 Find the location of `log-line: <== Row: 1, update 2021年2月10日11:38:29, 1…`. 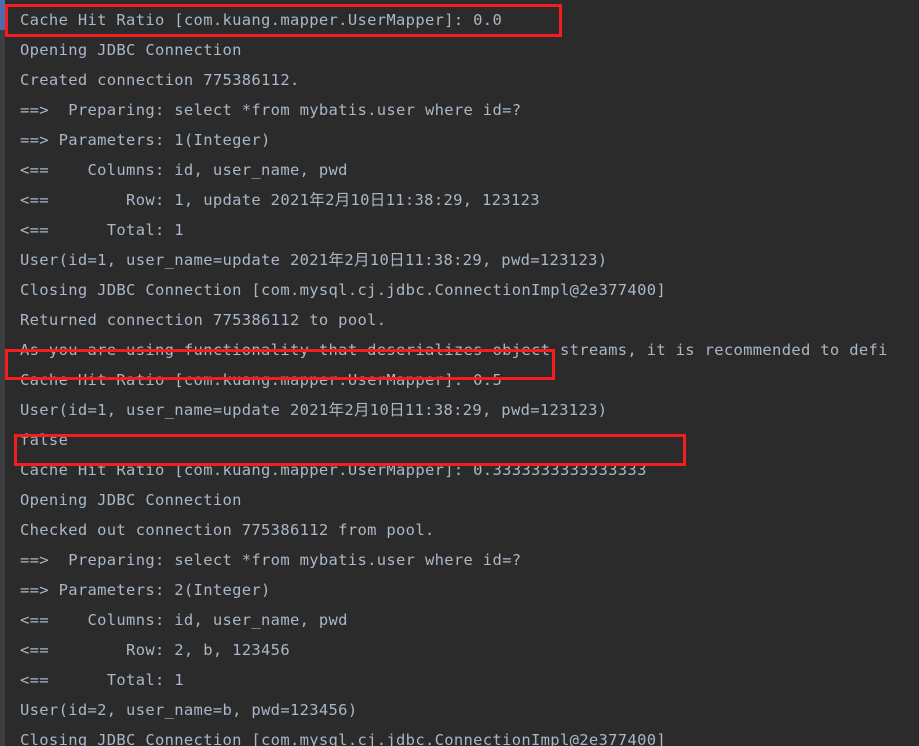

log-line: <== Row: 1, update 2021年2月10日11:38:29, 1… is located at coordinates (280, 200).